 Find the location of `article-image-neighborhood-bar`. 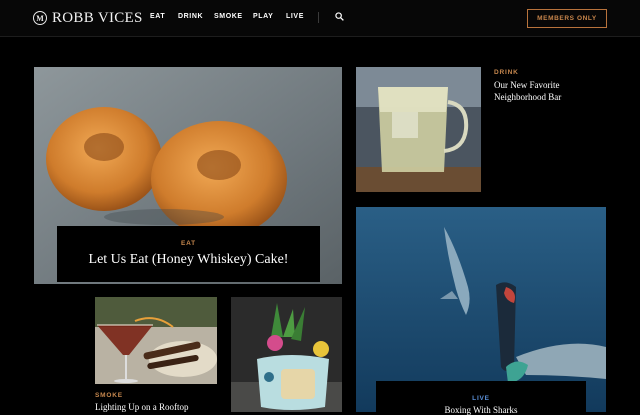

article-image-neighborhood-bar is located at coordinates (418, 129).